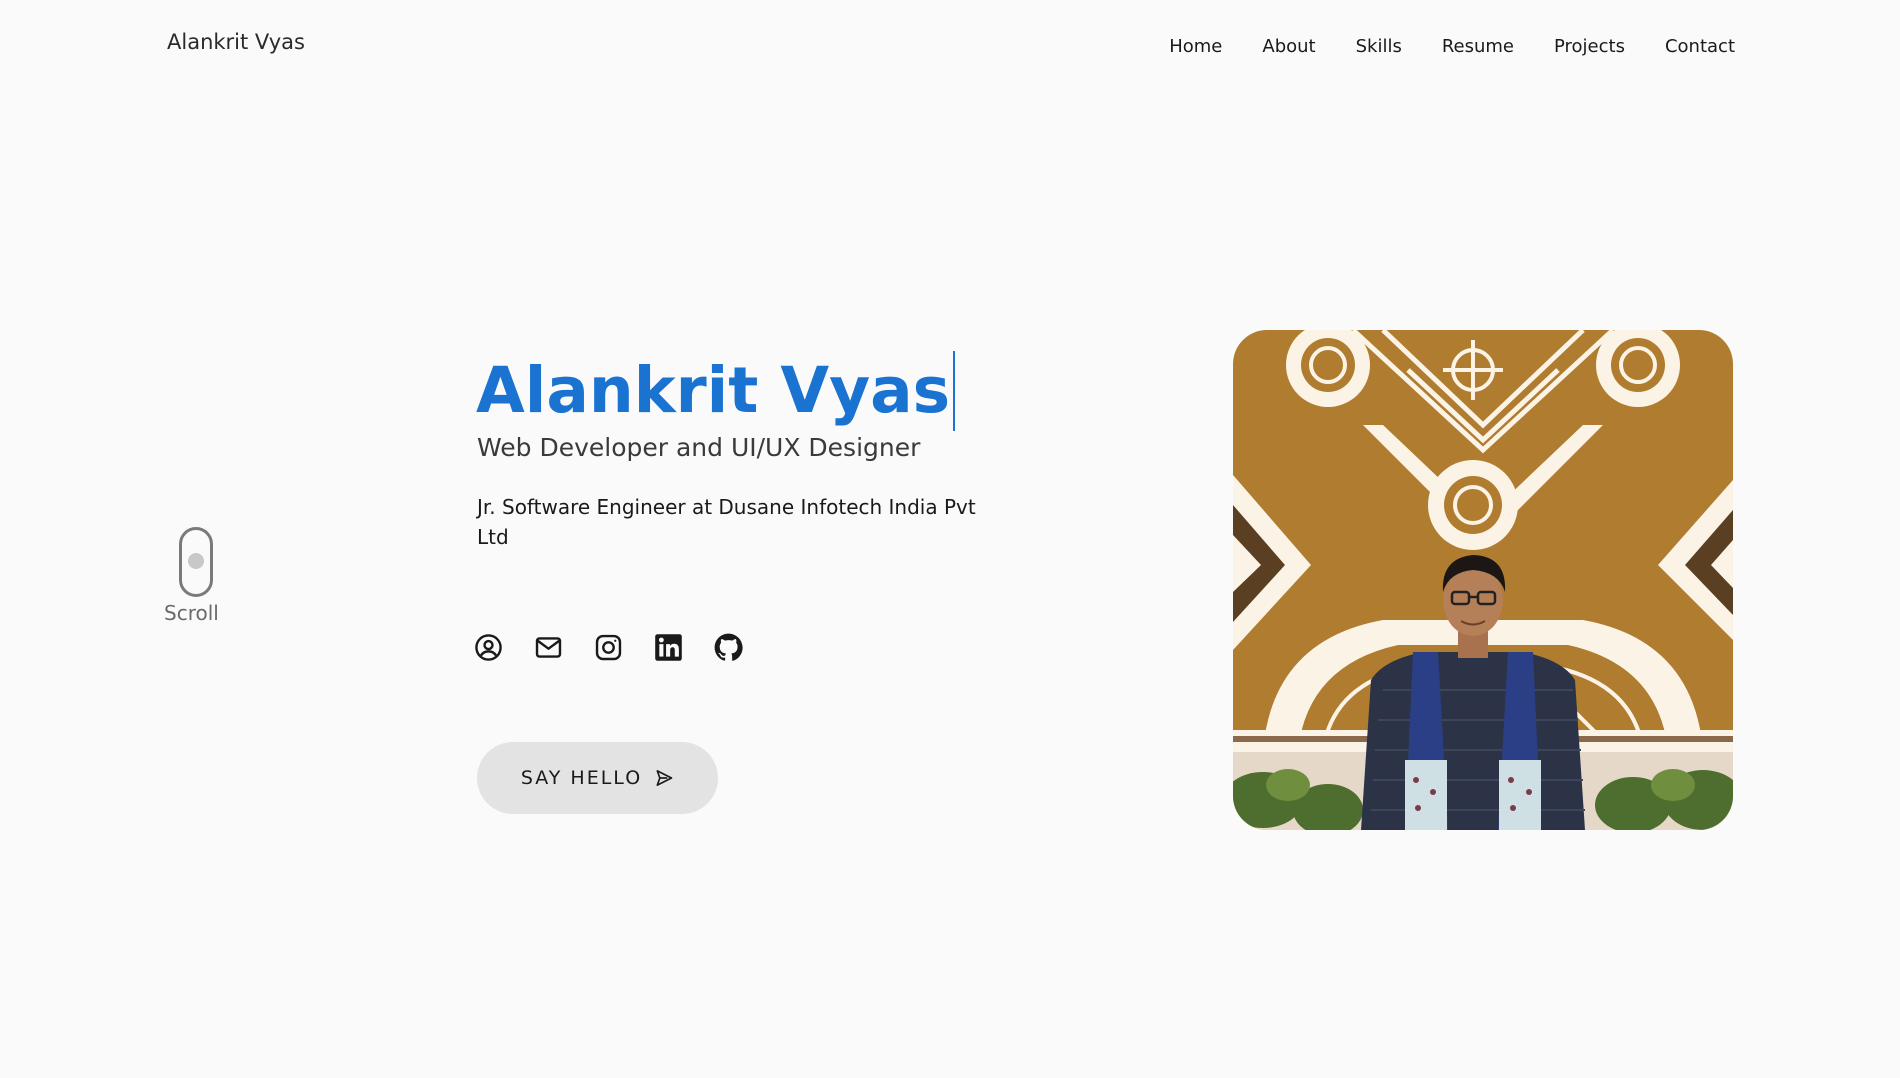  I want to click on scroll-indicator: Scroll, so click(195, 576).